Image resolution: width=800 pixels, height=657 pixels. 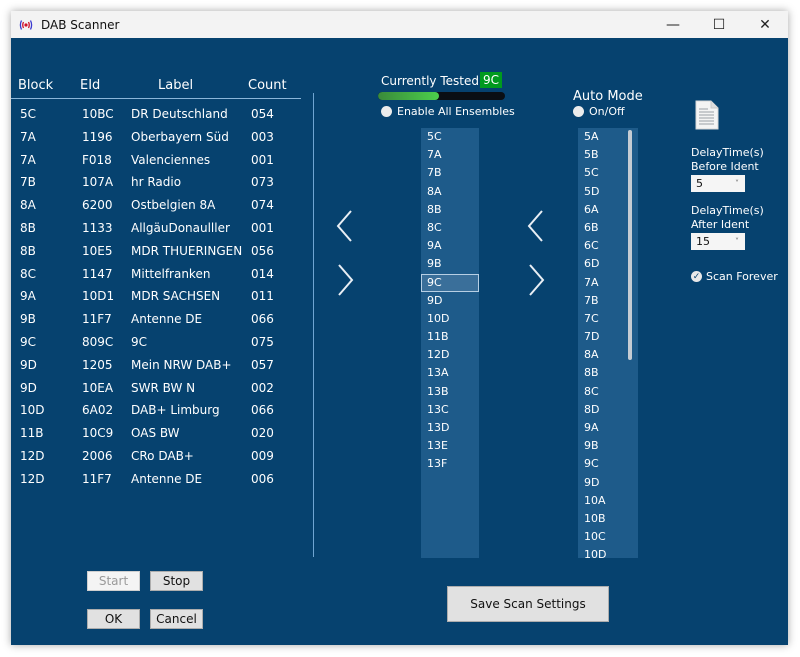 I want to click on cell-eid: 1133, so click(x=97, y=227).